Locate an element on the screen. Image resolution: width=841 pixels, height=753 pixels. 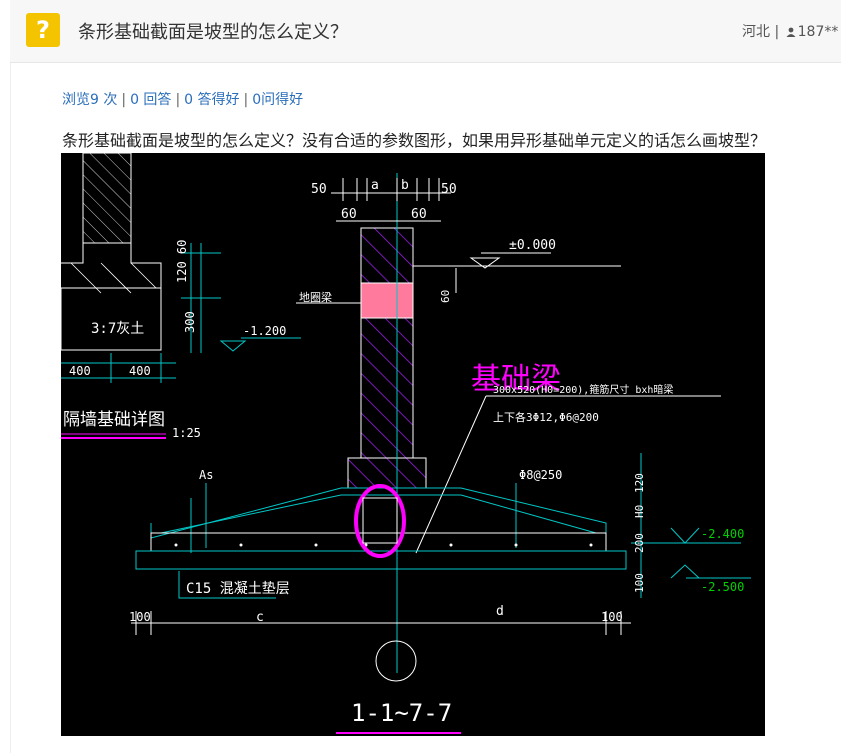
dim-120-60: 120 60 is located at coordinates (182, 261).